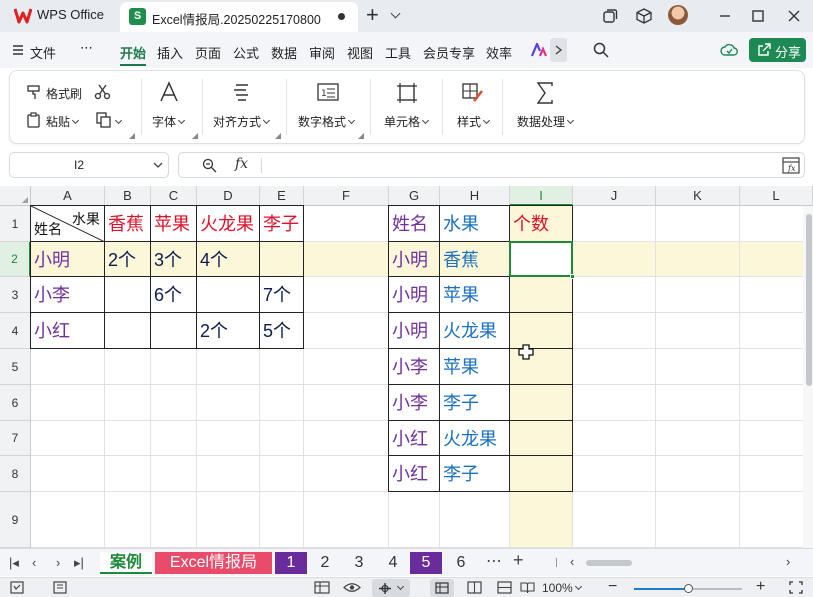 The height and width of the screenshot is (597, 813). I want to click on page-icon, so click(60, 587).